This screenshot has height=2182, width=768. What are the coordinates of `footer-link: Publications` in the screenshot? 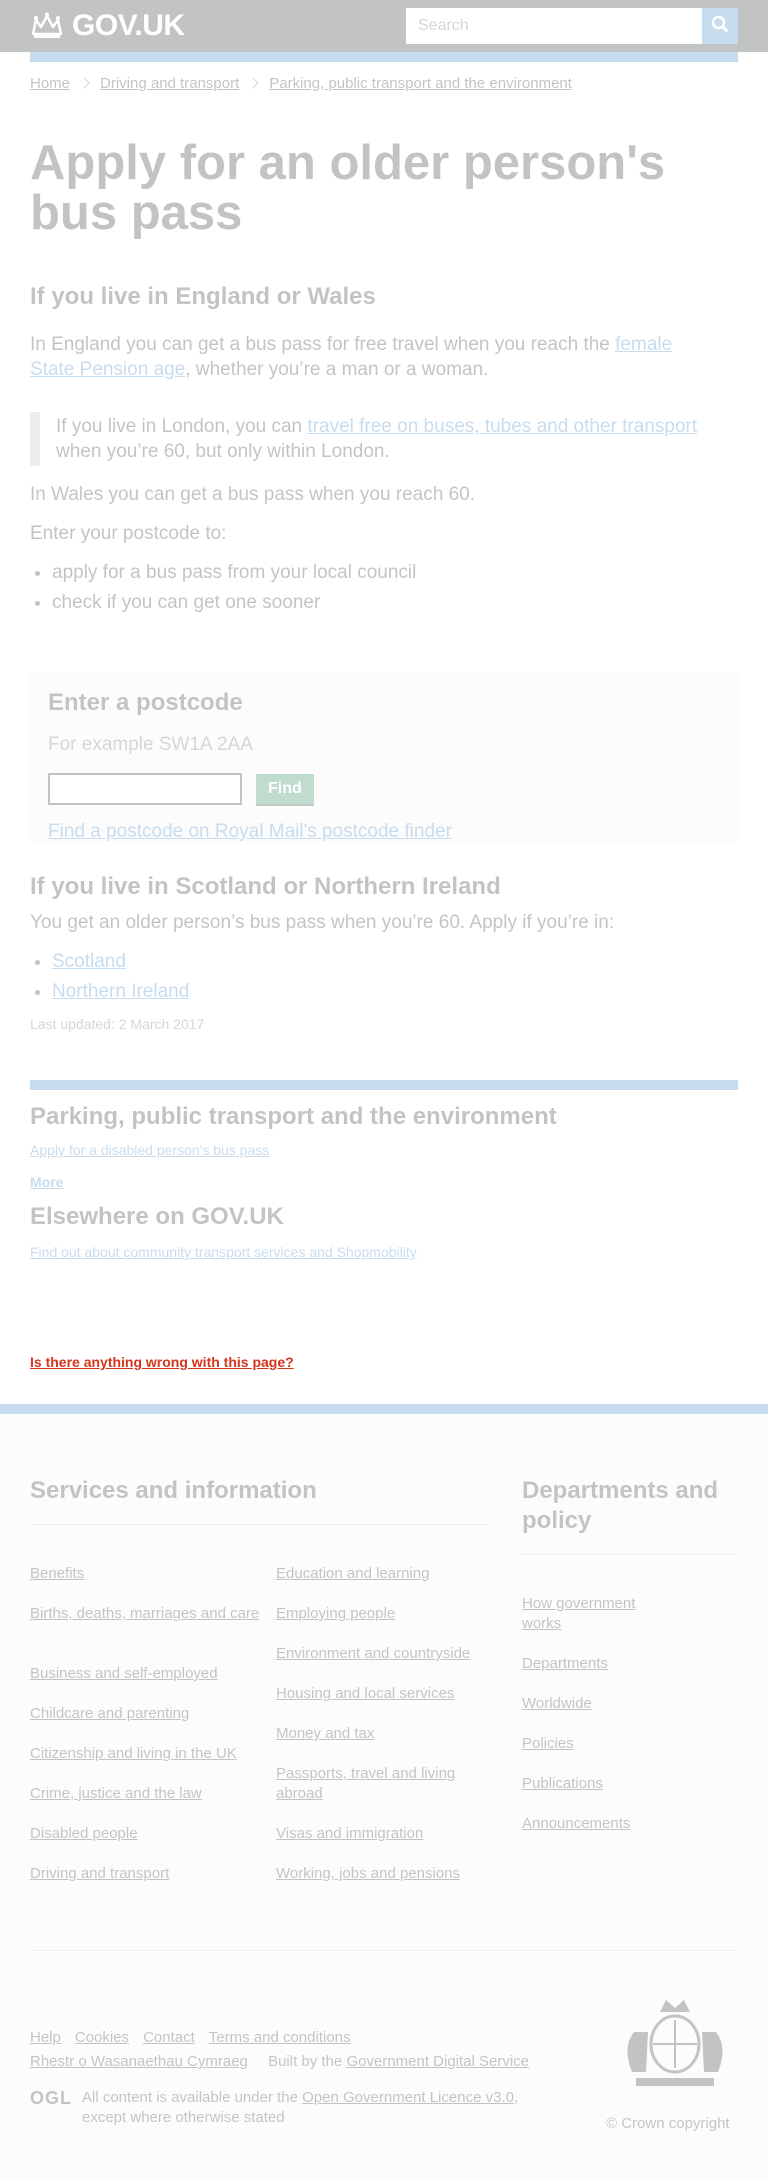 It's located at (562, 1783).